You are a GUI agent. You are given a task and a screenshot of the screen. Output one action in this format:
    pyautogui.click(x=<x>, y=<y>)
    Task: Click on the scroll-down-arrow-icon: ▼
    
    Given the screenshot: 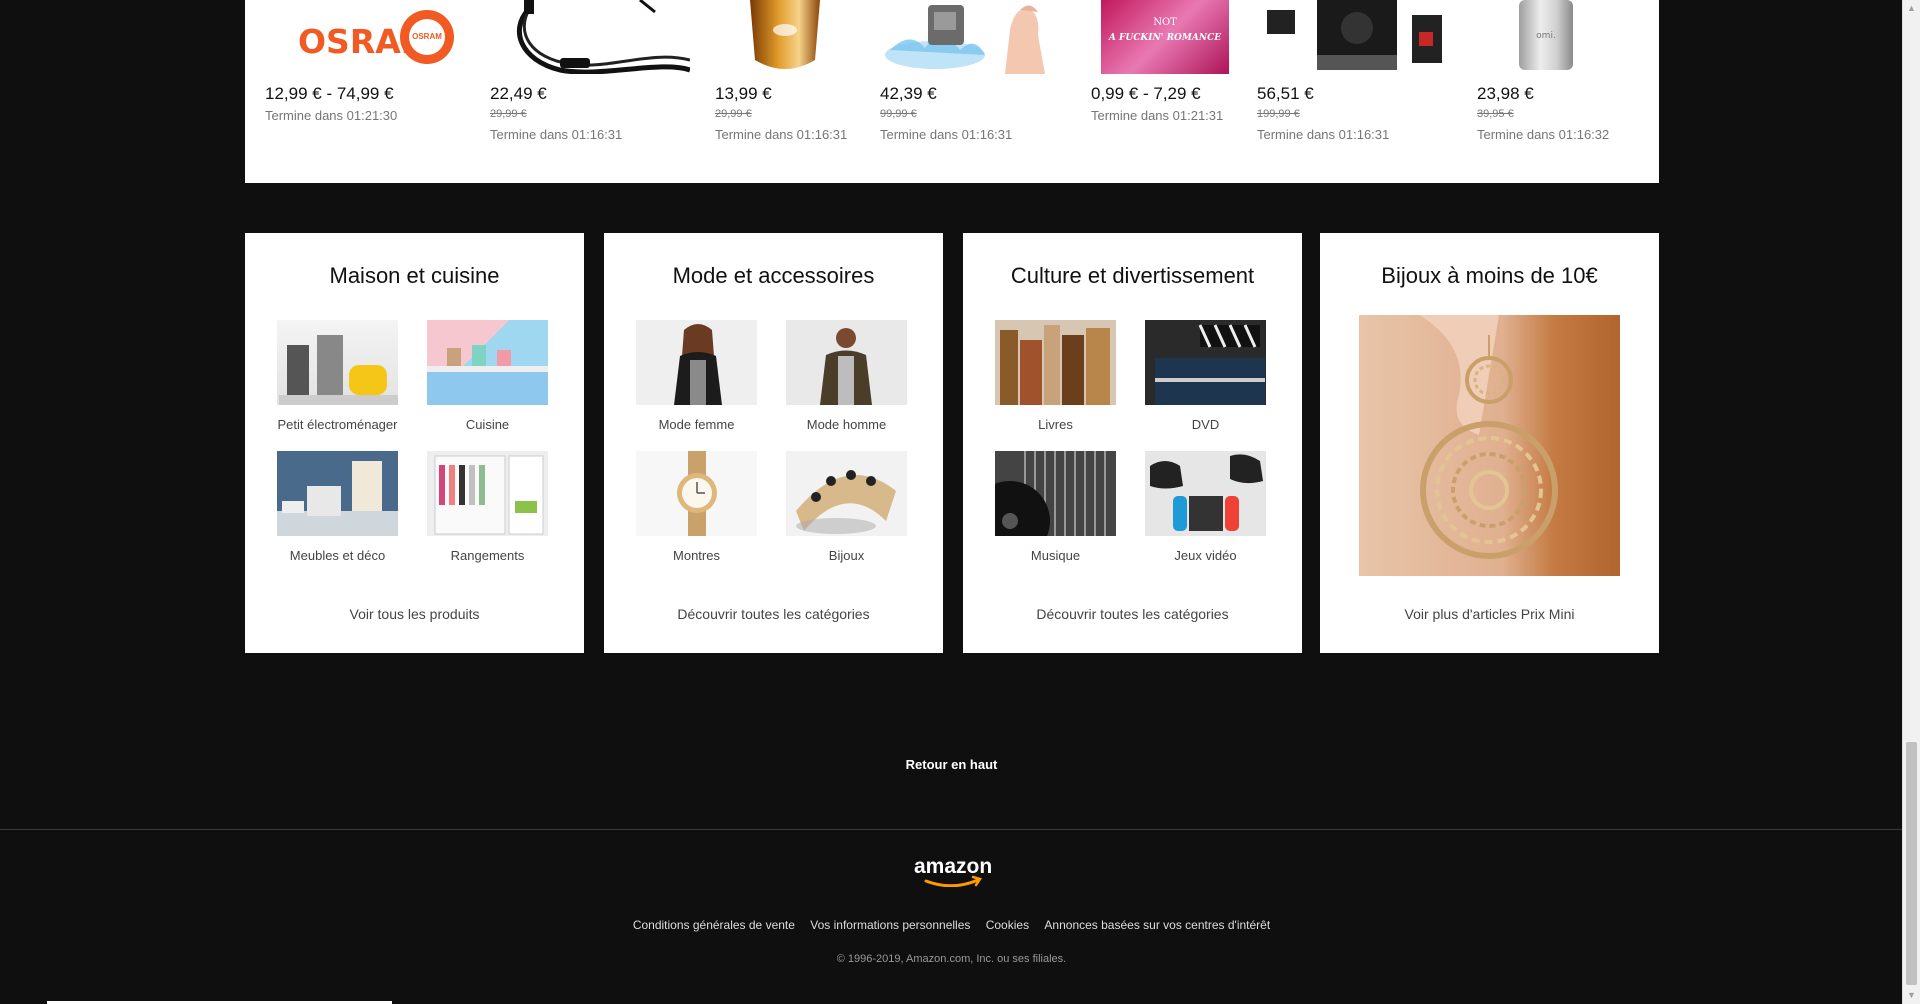 What is the action you would take?
    pyautogui.click(x=1911, y=995)
    